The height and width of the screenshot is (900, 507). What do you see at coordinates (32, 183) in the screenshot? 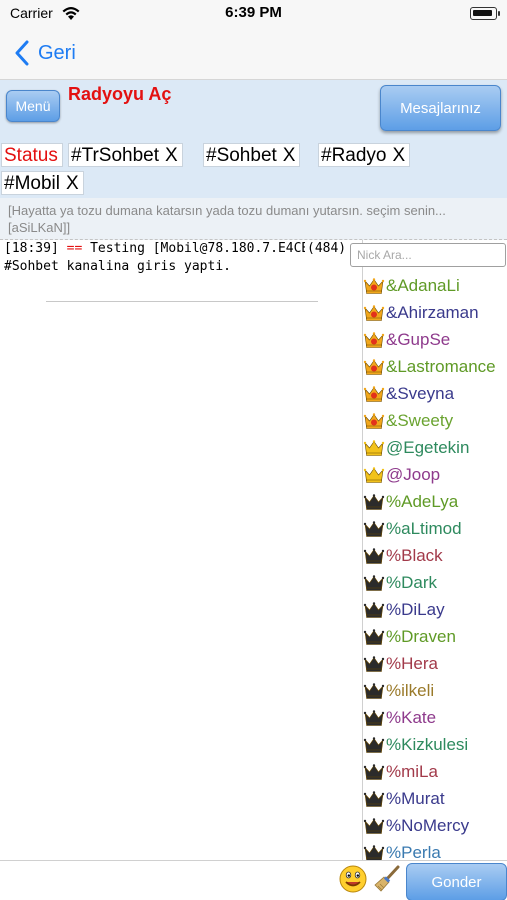
I see `tab-label: #Mobil` at bounding box center [32, 183].